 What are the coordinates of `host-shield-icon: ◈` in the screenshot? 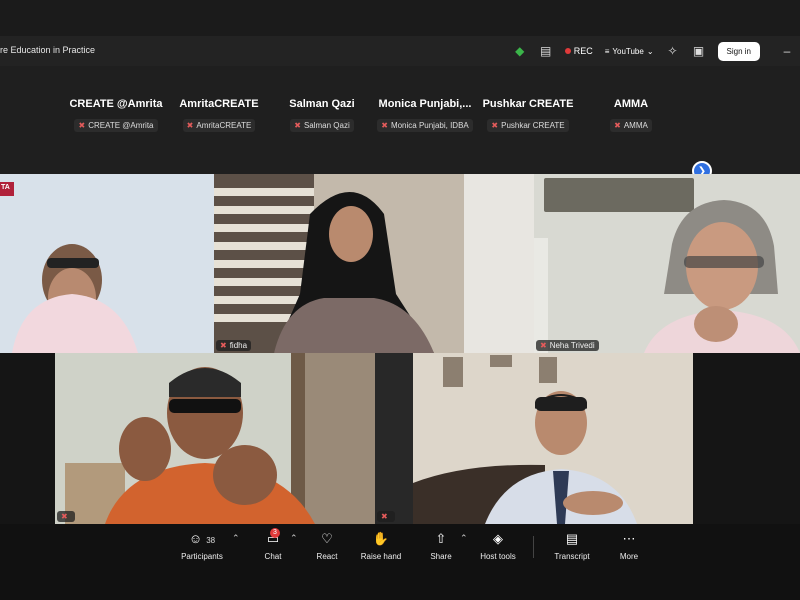 It's located at (498, 538).